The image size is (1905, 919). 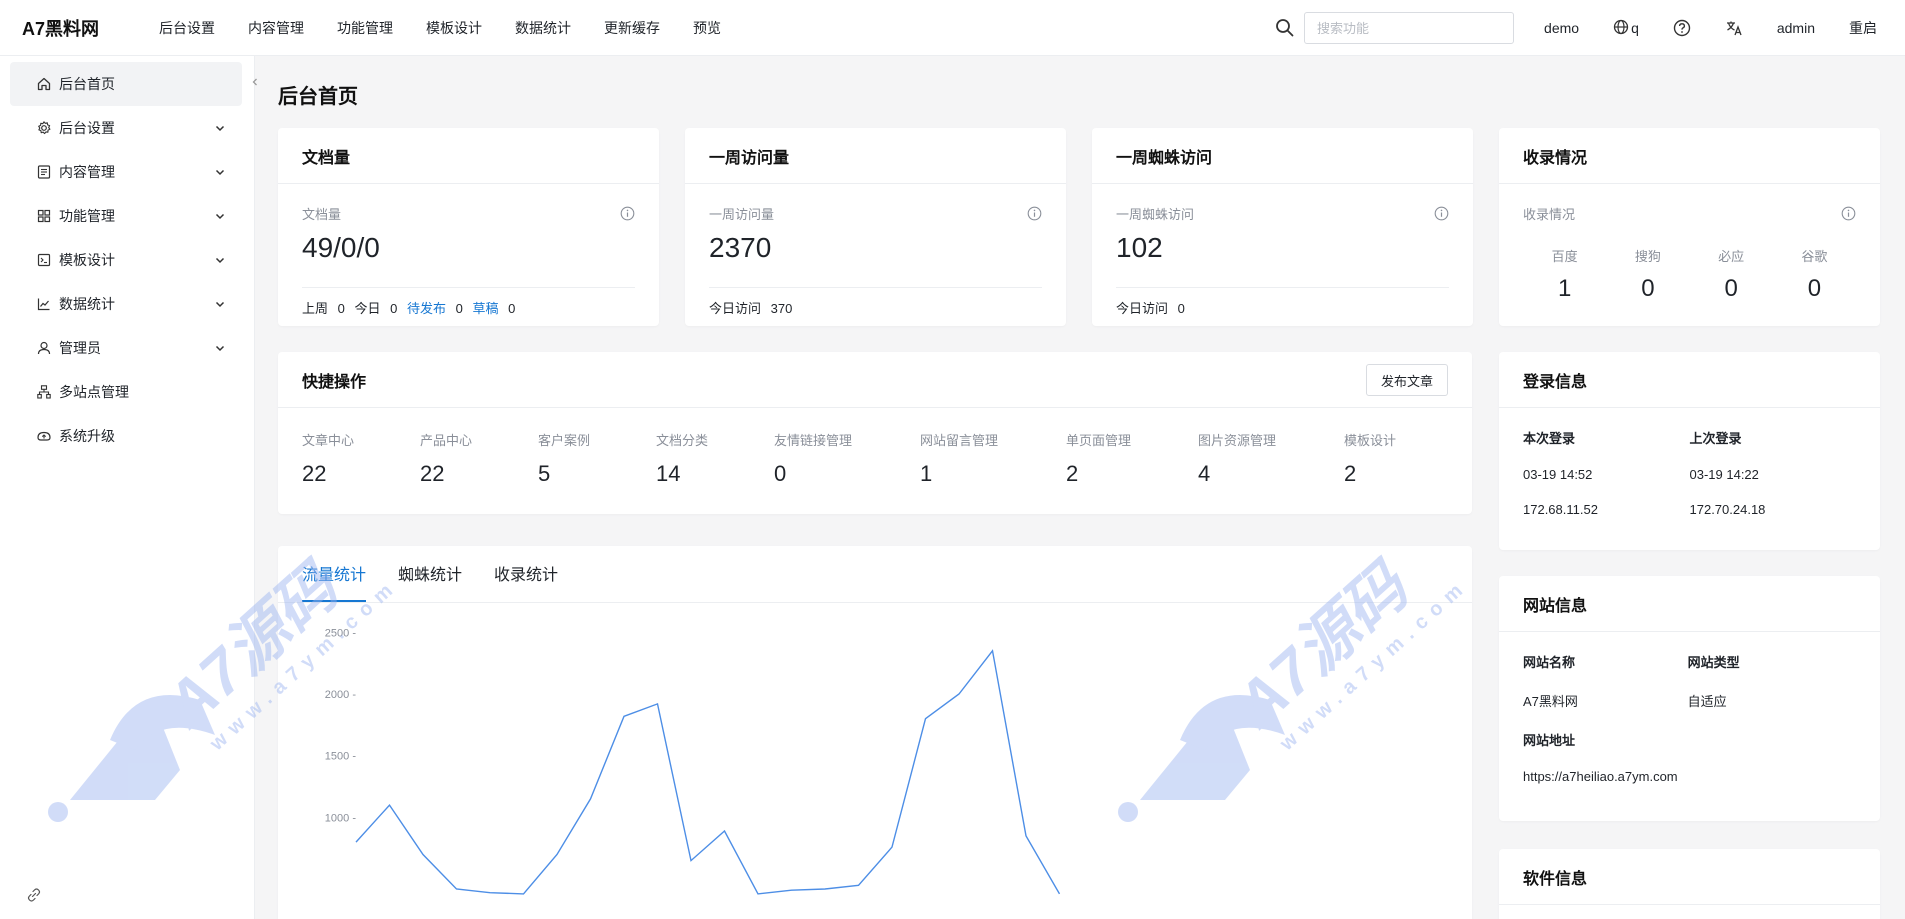 What do you see at coordinates (220, 215) in the screenshot?
I see `chevron-down-icon` at bounding box center [220, 215].